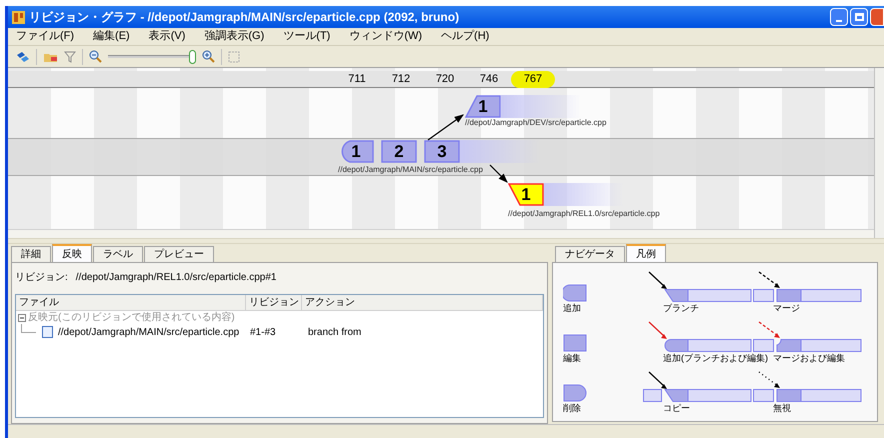 This screenshot has width=884, height=438. What do you see at coordinates (72, 253) in the screenshot?
I see `tab: 反映` at bounding box center [72, 253].